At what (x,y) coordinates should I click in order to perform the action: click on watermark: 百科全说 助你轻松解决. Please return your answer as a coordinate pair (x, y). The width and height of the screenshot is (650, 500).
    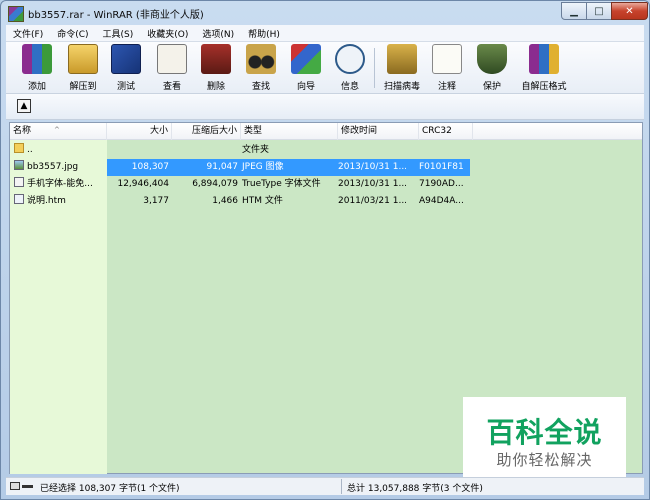
    Looking at the image, I should click on (544, 437).